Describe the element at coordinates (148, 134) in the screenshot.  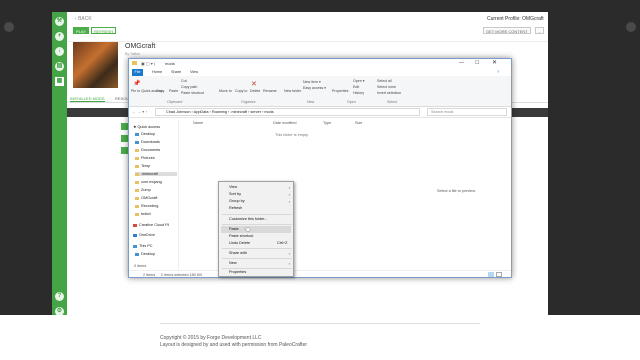
I see `nav-label: Desktop` at that location.